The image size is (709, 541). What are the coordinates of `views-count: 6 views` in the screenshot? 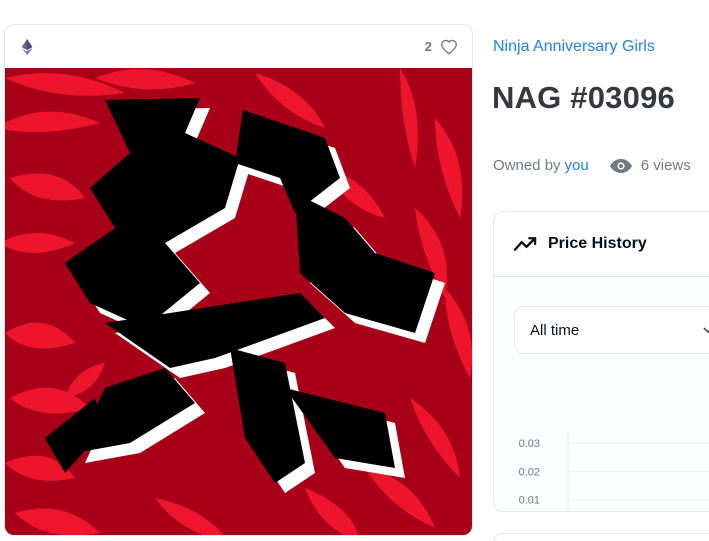 It's located at (650, 165).